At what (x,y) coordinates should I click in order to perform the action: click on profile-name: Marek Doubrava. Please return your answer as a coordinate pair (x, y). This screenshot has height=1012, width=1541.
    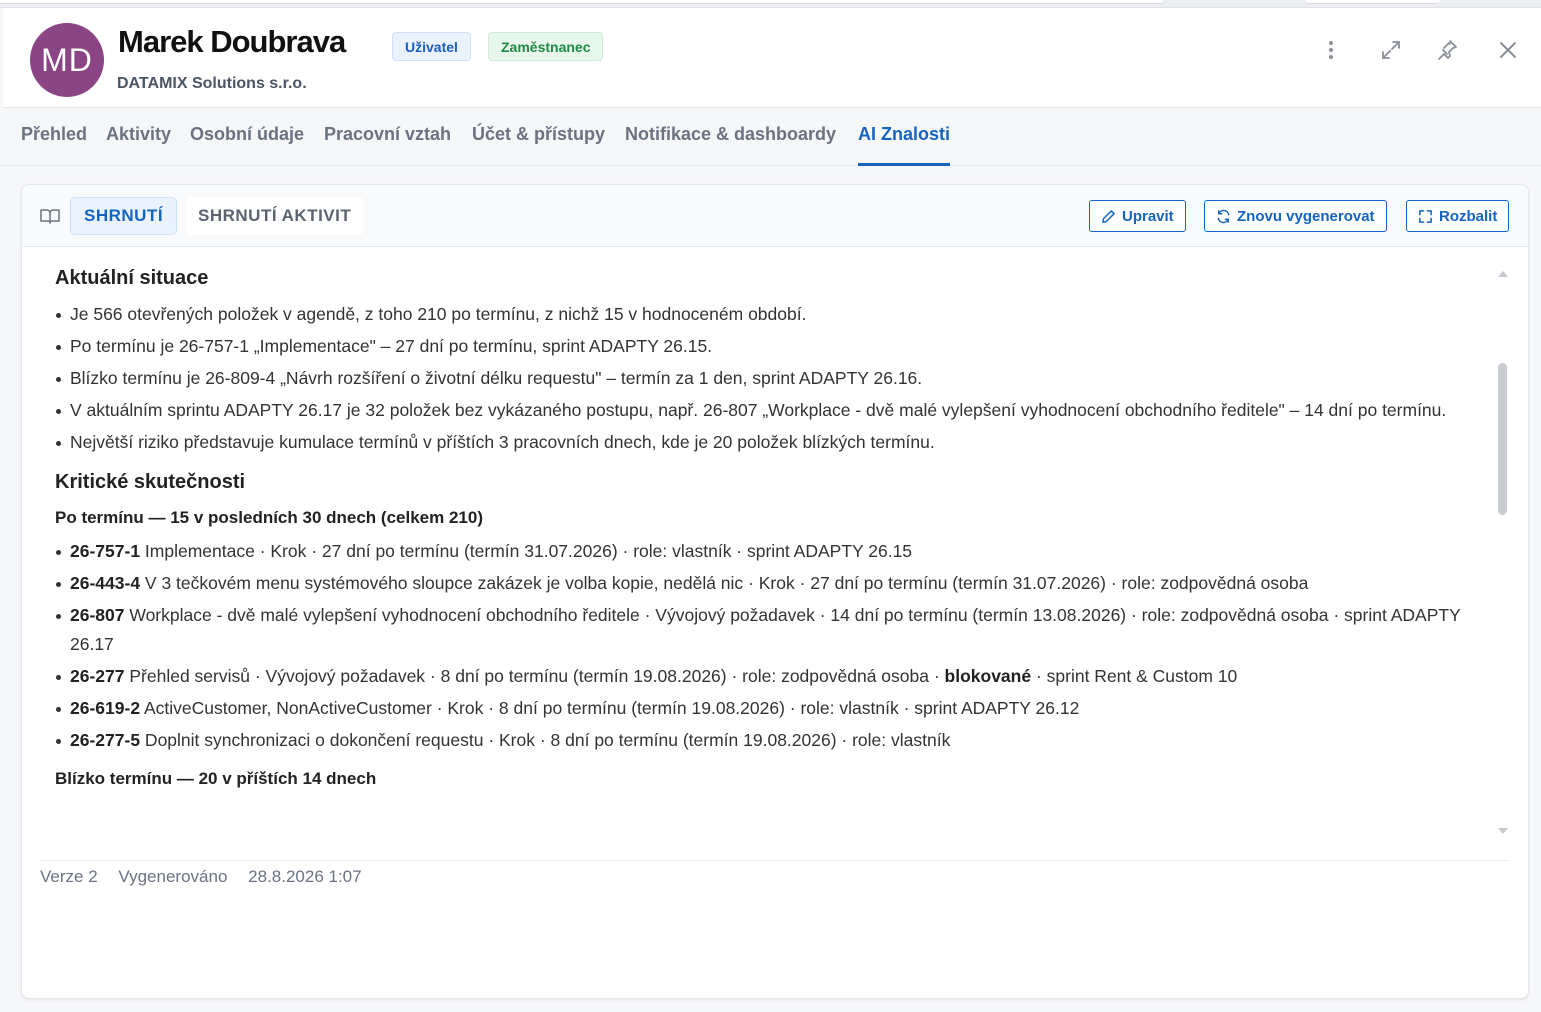
    Looking at the image, I should click on (232, 41).